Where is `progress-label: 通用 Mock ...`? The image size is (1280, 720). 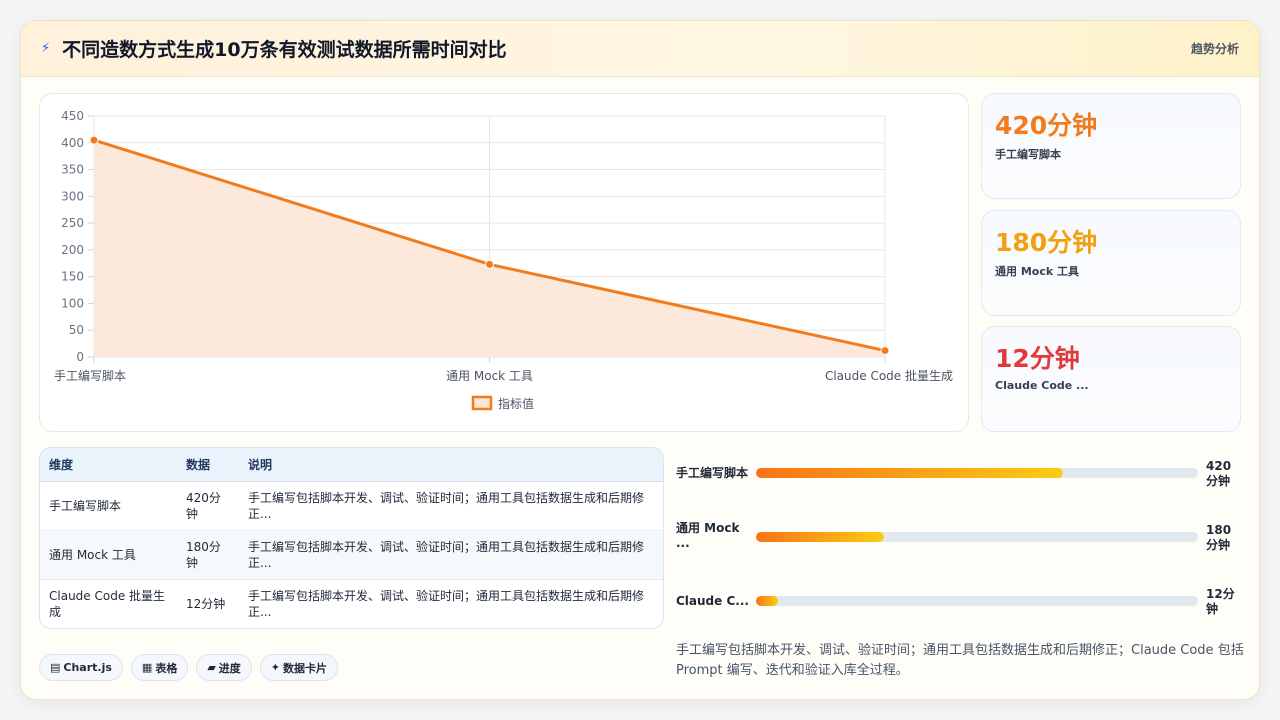 progress-label: 通用 Mock ... is located at coordinates (708, 535).